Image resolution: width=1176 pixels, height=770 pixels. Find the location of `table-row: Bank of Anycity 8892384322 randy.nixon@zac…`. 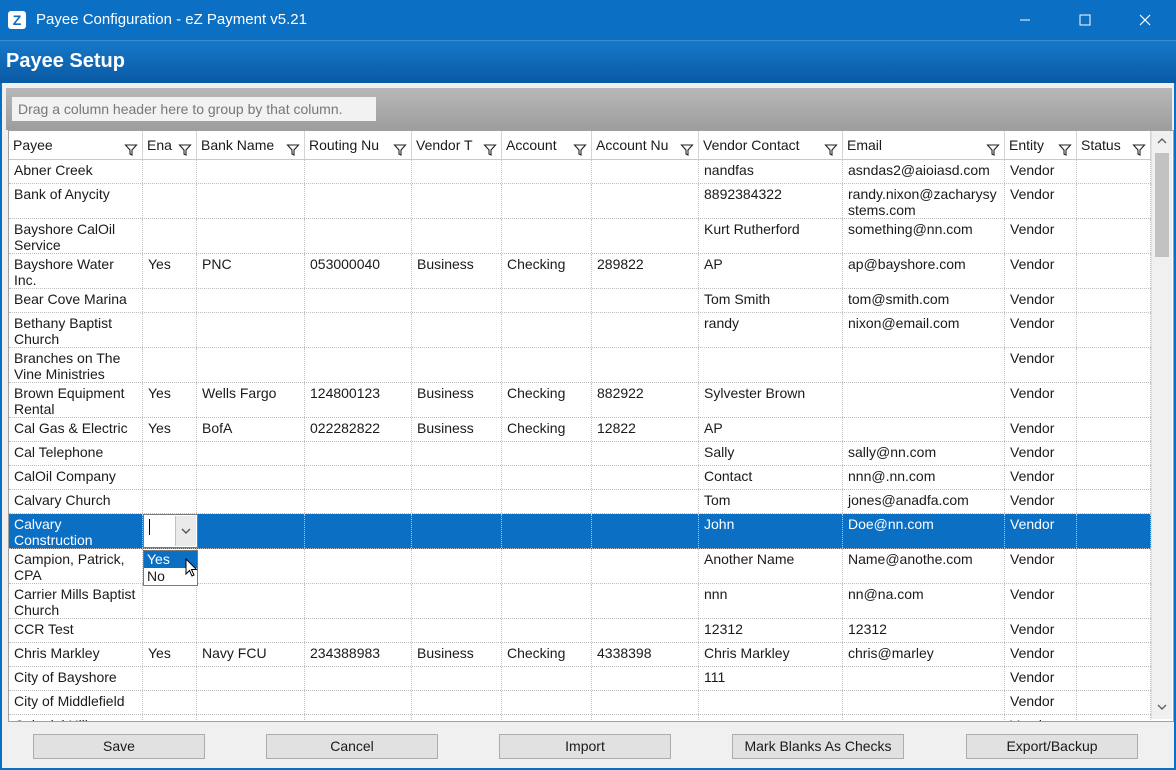

table-row: Bank of Anycity 8892384322 randy.nixon@zac… is located at coordinates (580, 201).